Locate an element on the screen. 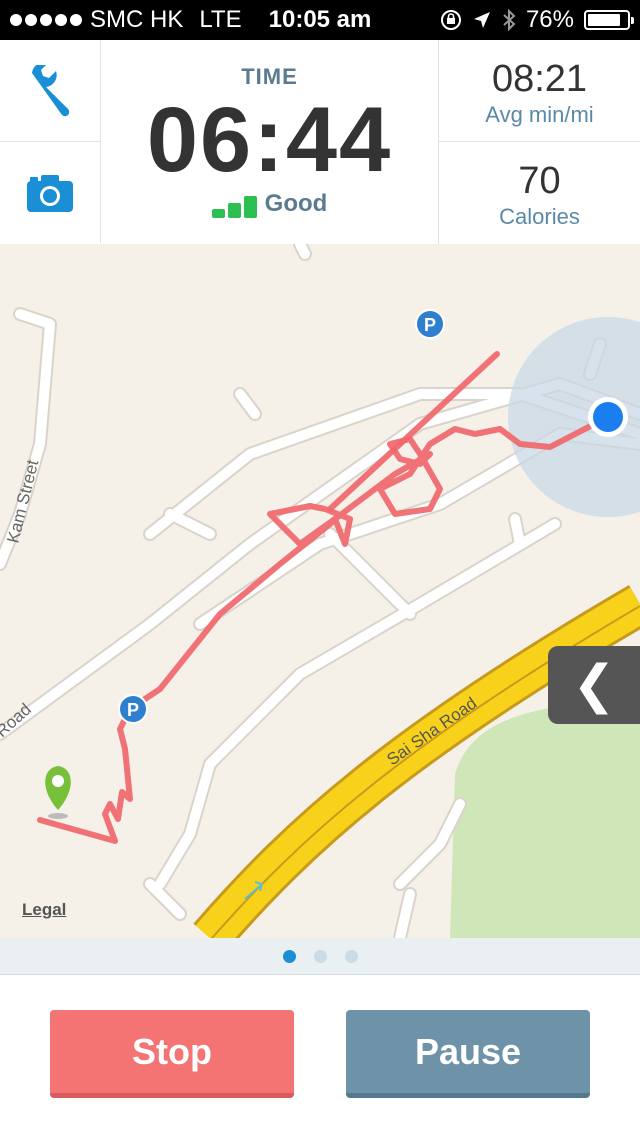 The width and height of the screenshot is (640, 1136). gps-signal: Good is located at coordinates (269, 204).